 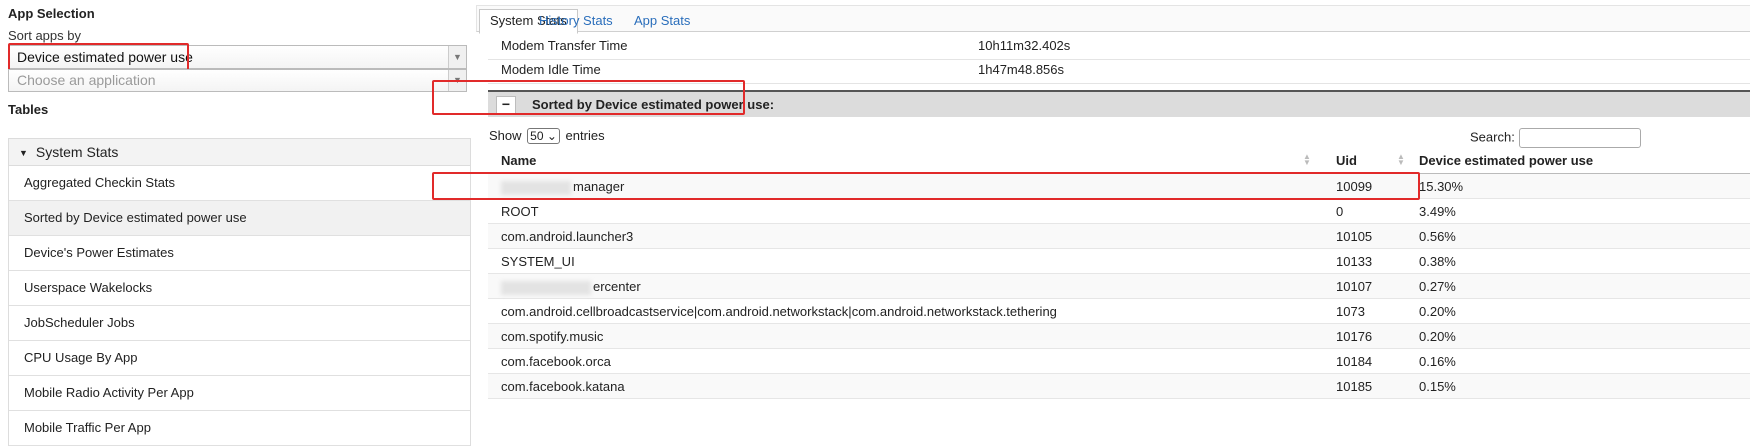 What do you see at coordinates (564, 45) in the screenshot?
I see `kv-key: Modem Transfer Time` at bounding box center [564, 45].